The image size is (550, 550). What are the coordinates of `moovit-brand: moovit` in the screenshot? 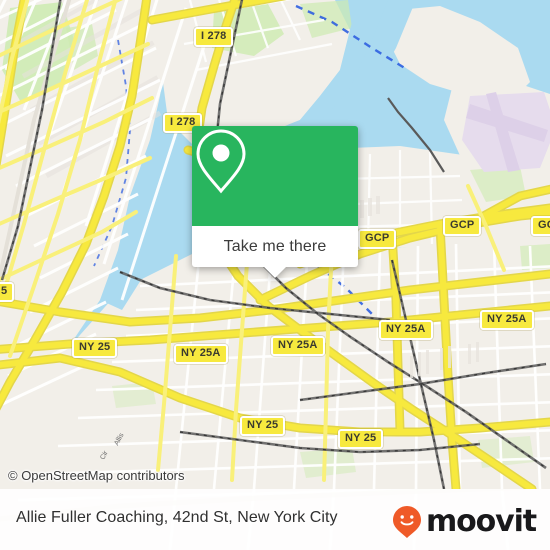 It's located at (464, 521).